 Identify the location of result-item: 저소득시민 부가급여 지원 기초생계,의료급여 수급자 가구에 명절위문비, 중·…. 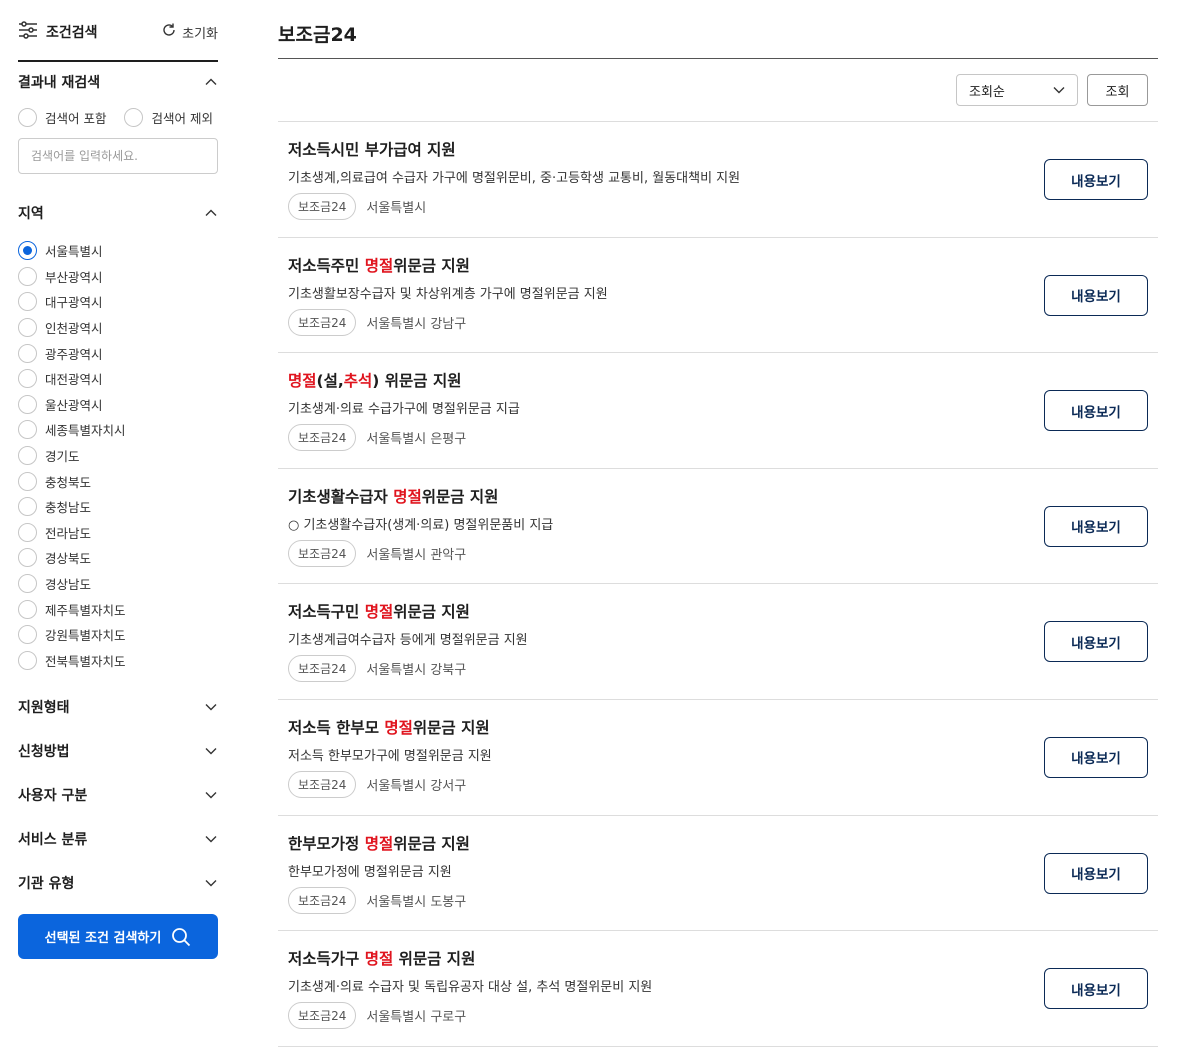
(718, 180).